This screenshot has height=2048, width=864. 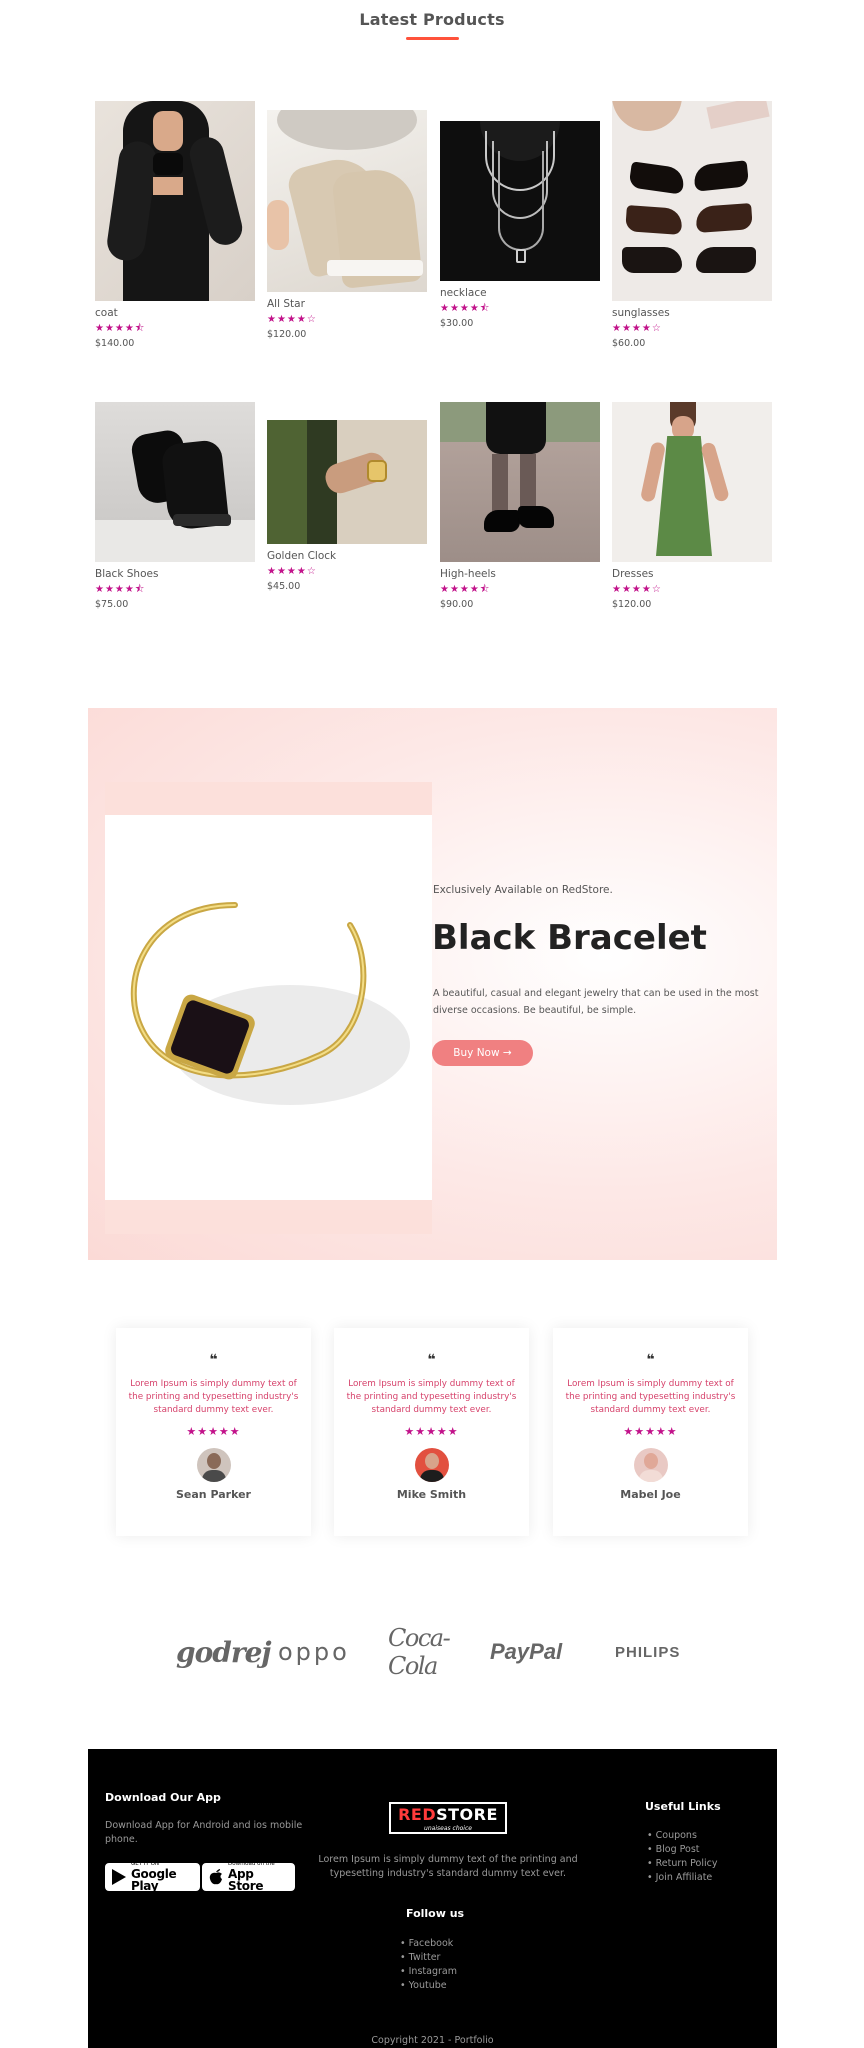 I want to click on app-store-button: Download on the App Store, so click(x=248, y=1877).